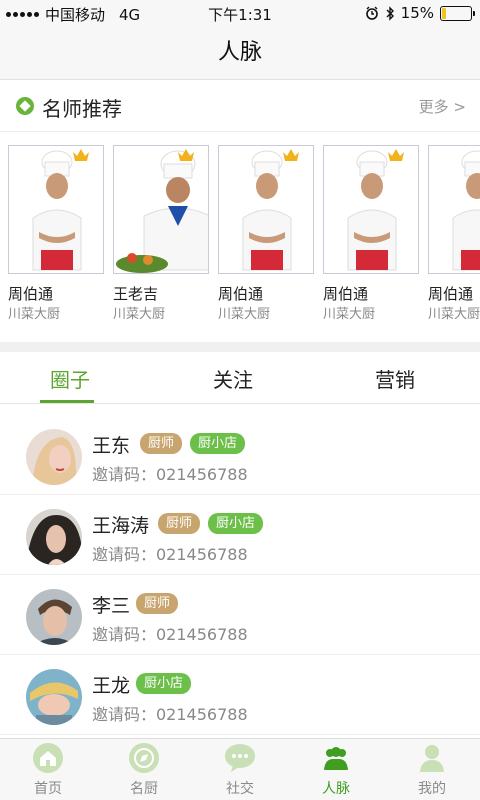 This screenshot has height=800, width=480. Describe the element at coordinates (432, 758) in the screenshot. I see `user-icon` at that location.